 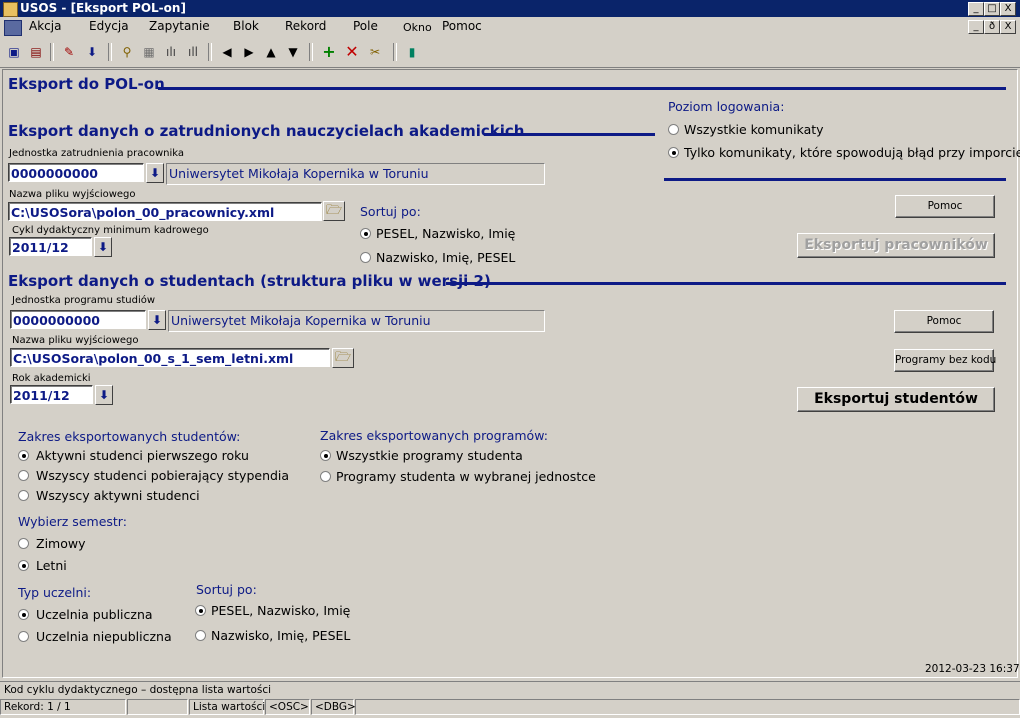 I want to click on print-icon: ▤, so click(x=36, y=52).